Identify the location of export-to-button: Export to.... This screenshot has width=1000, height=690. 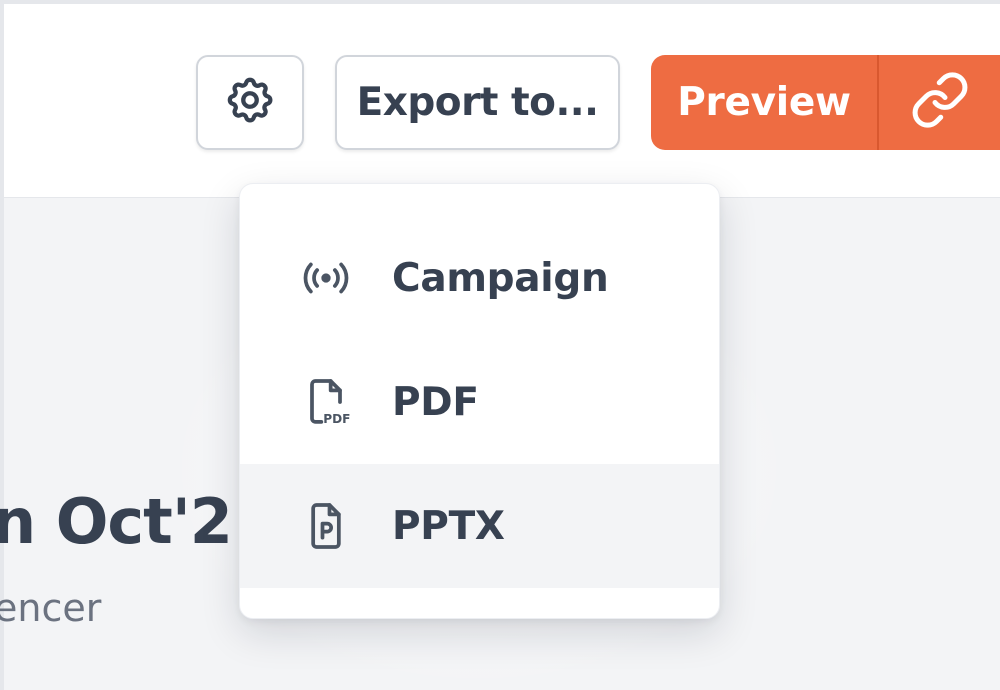
(477, 102).